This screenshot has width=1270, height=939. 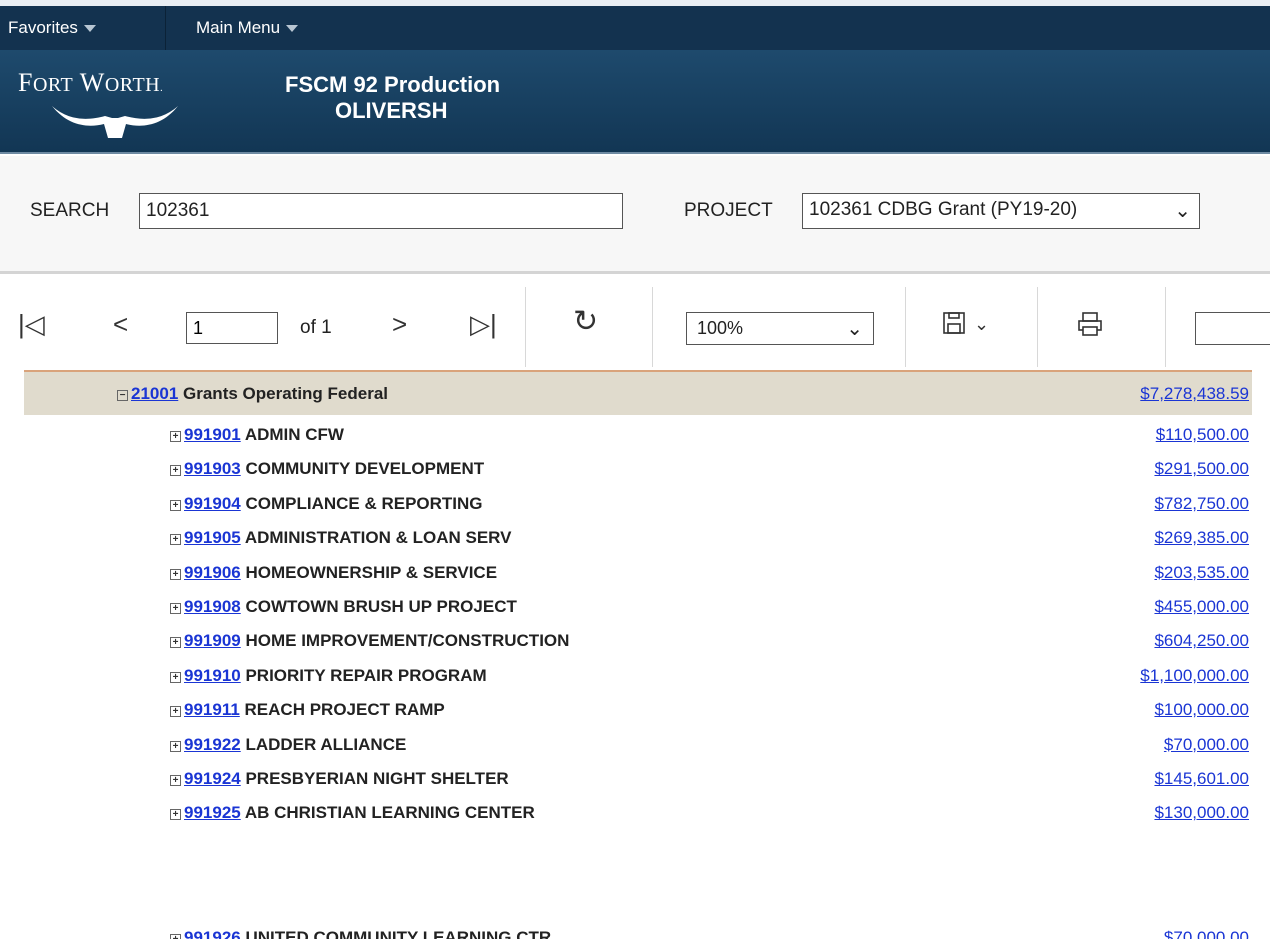 I want to click on first-page-icon: |◁, so click(x=31, y=324).